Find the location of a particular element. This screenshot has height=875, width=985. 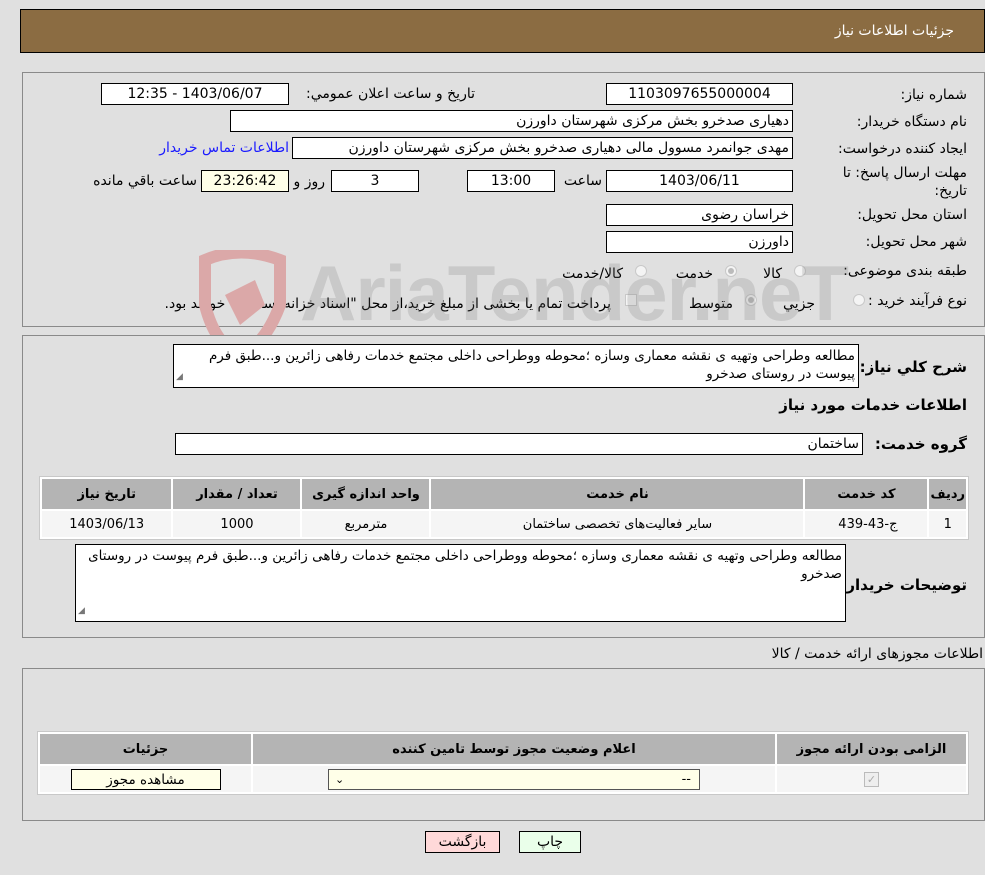

category-option-goods: کالا is located at coordinates (772, 274).